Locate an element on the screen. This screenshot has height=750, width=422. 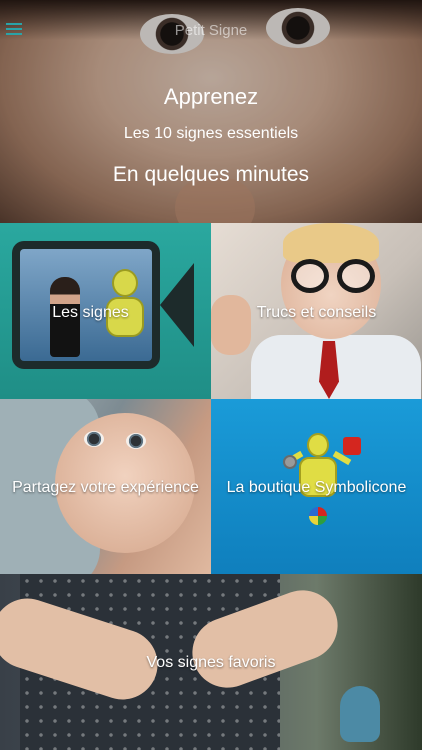
glasses-icon is located at coordinates (333, 276).